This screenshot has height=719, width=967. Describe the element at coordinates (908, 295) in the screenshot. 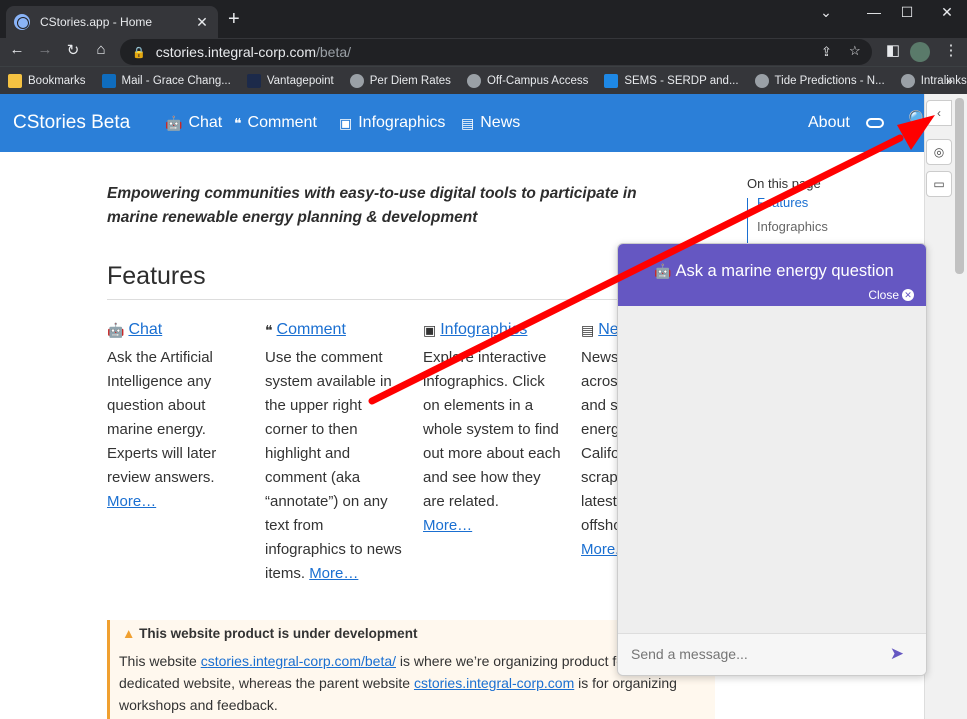

I see `close-icon: ✕` at that location.